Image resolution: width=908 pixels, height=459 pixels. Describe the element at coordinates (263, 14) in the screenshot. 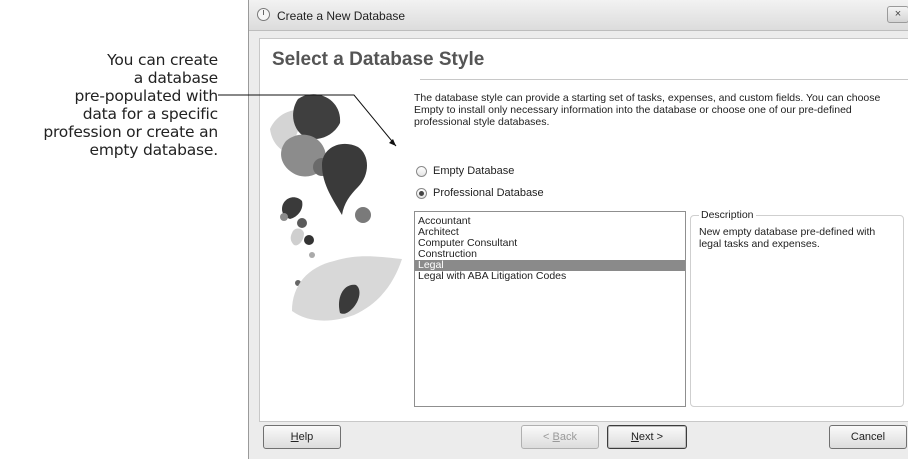

I see `app-icon` at that location.